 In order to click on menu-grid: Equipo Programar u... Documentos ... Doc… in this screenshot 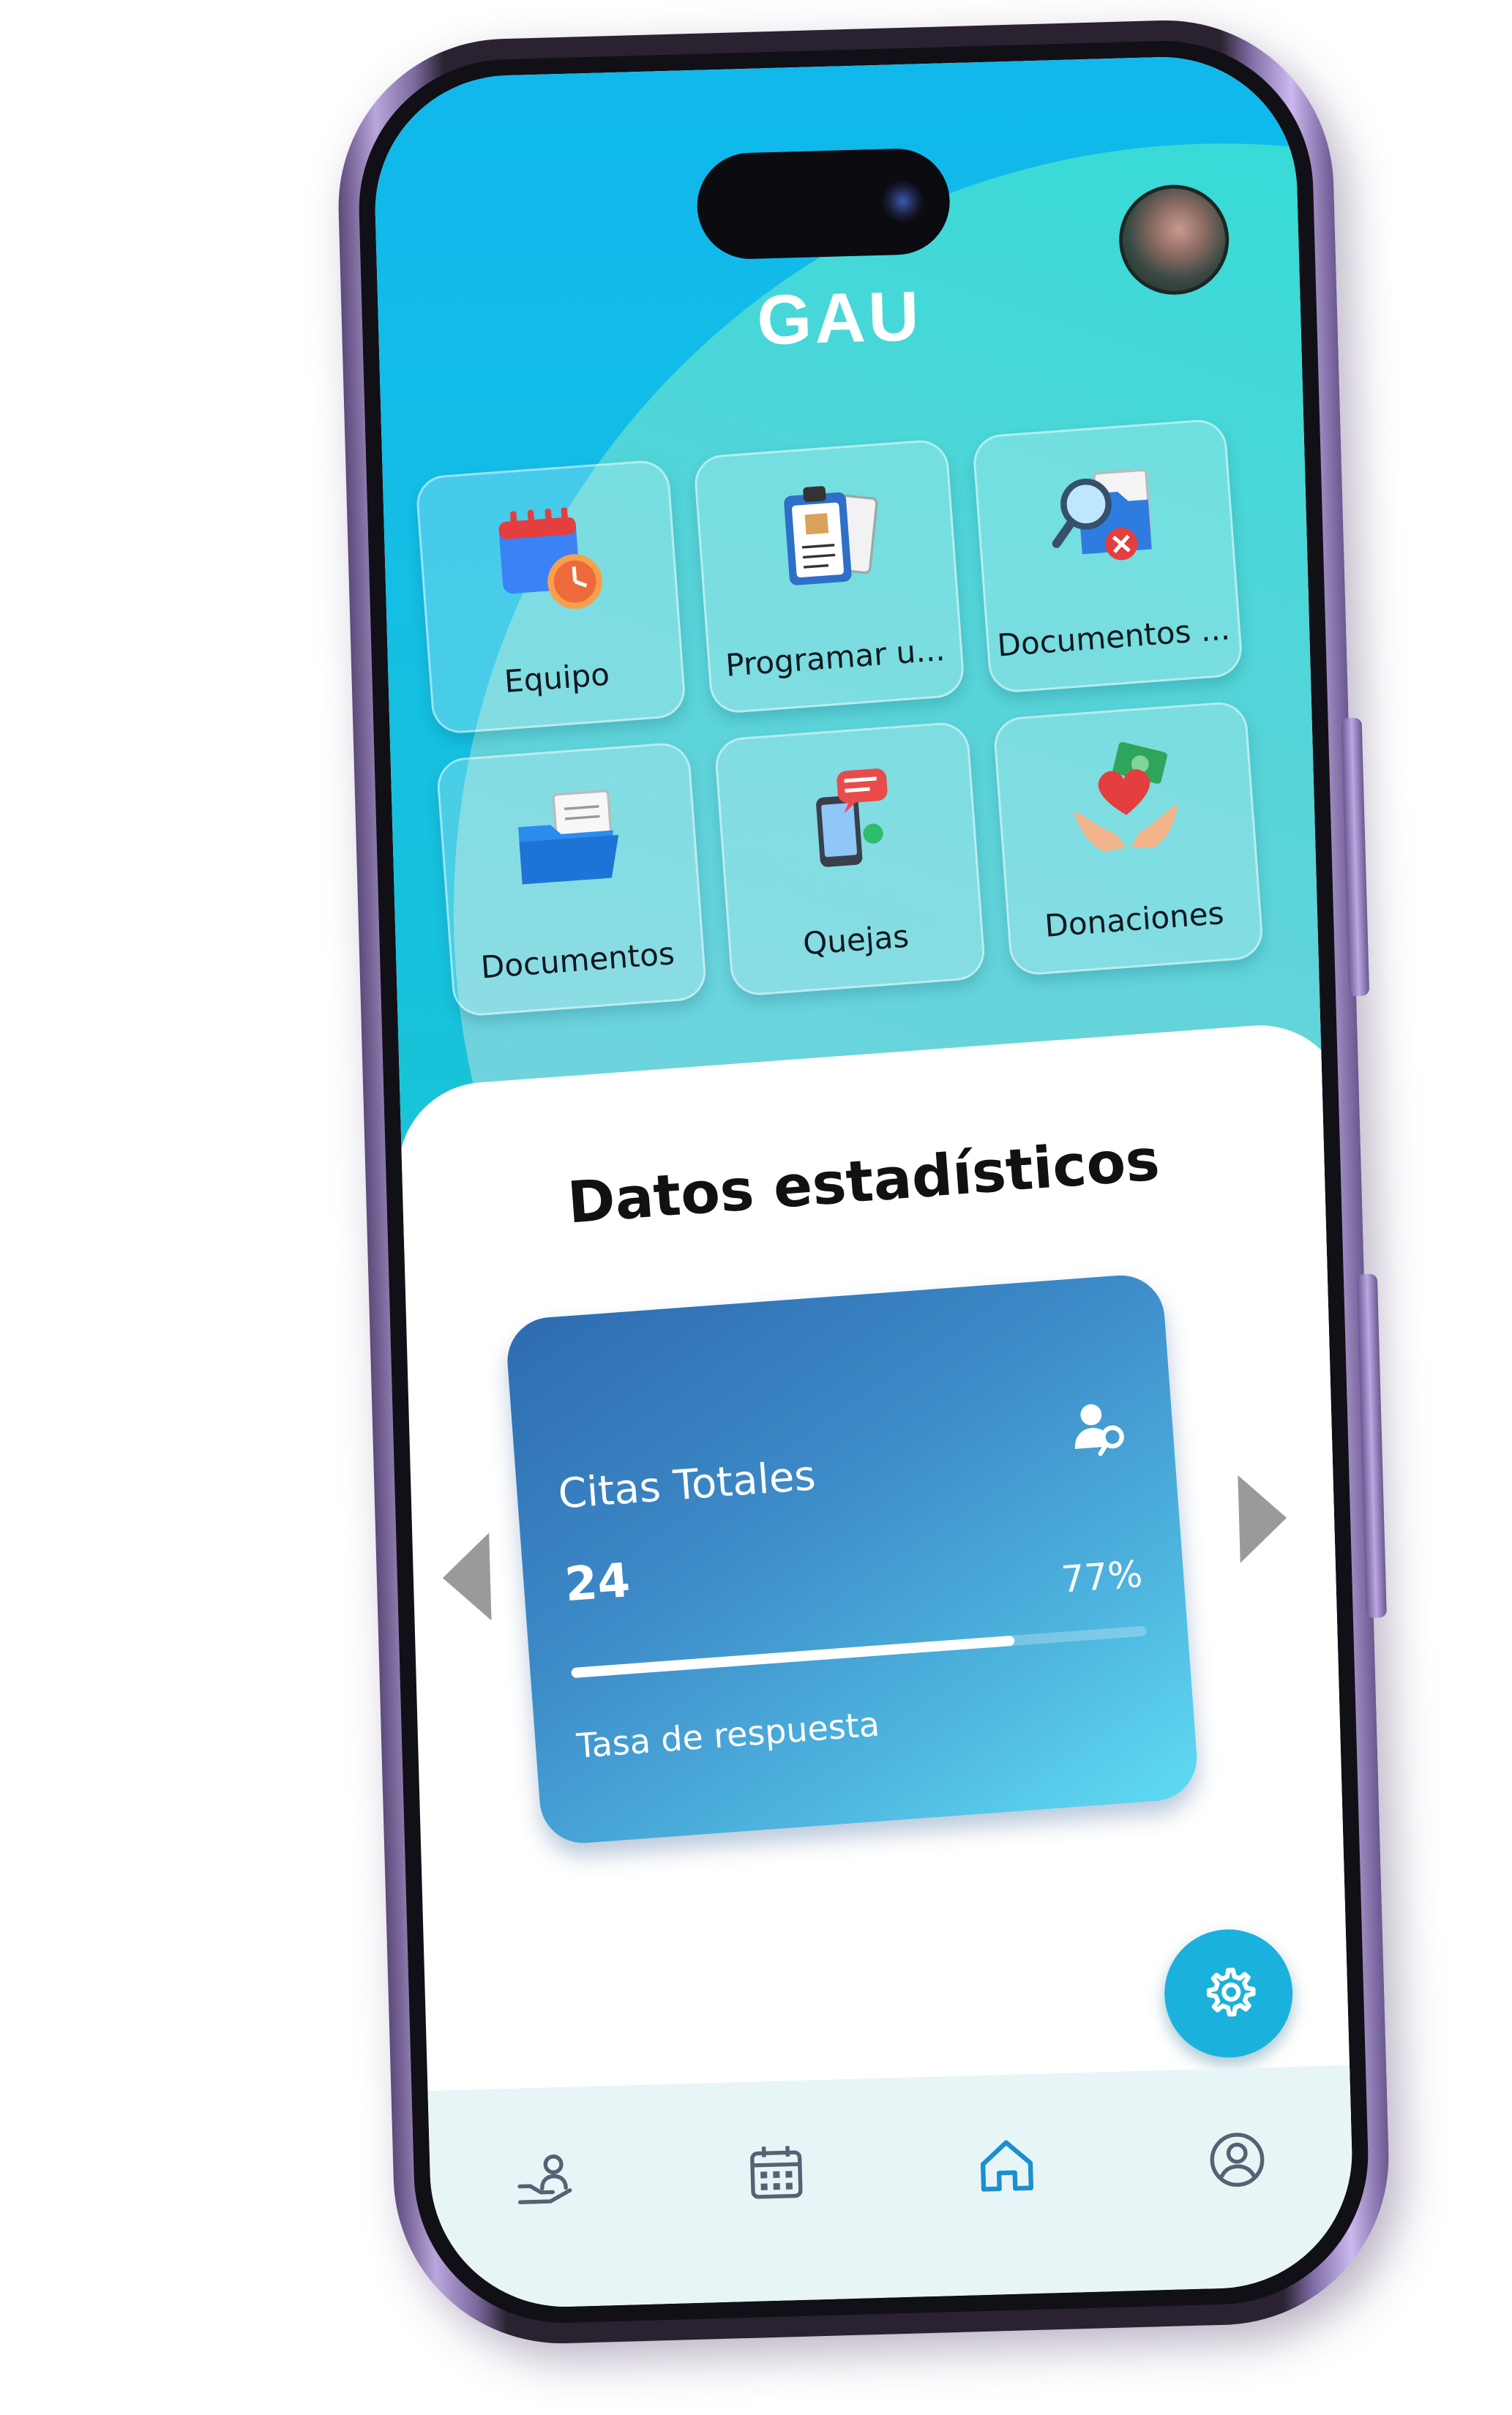, I will do `click(839, 718)`.